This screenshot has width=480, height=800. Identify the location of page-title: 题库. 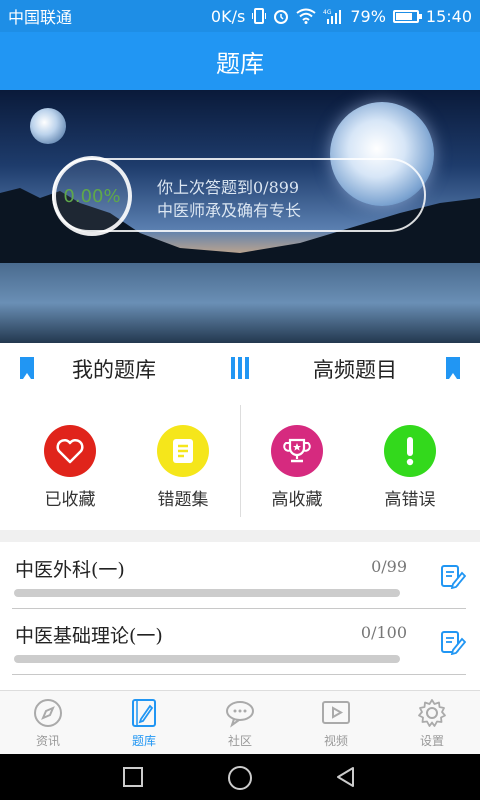
(240, 63).